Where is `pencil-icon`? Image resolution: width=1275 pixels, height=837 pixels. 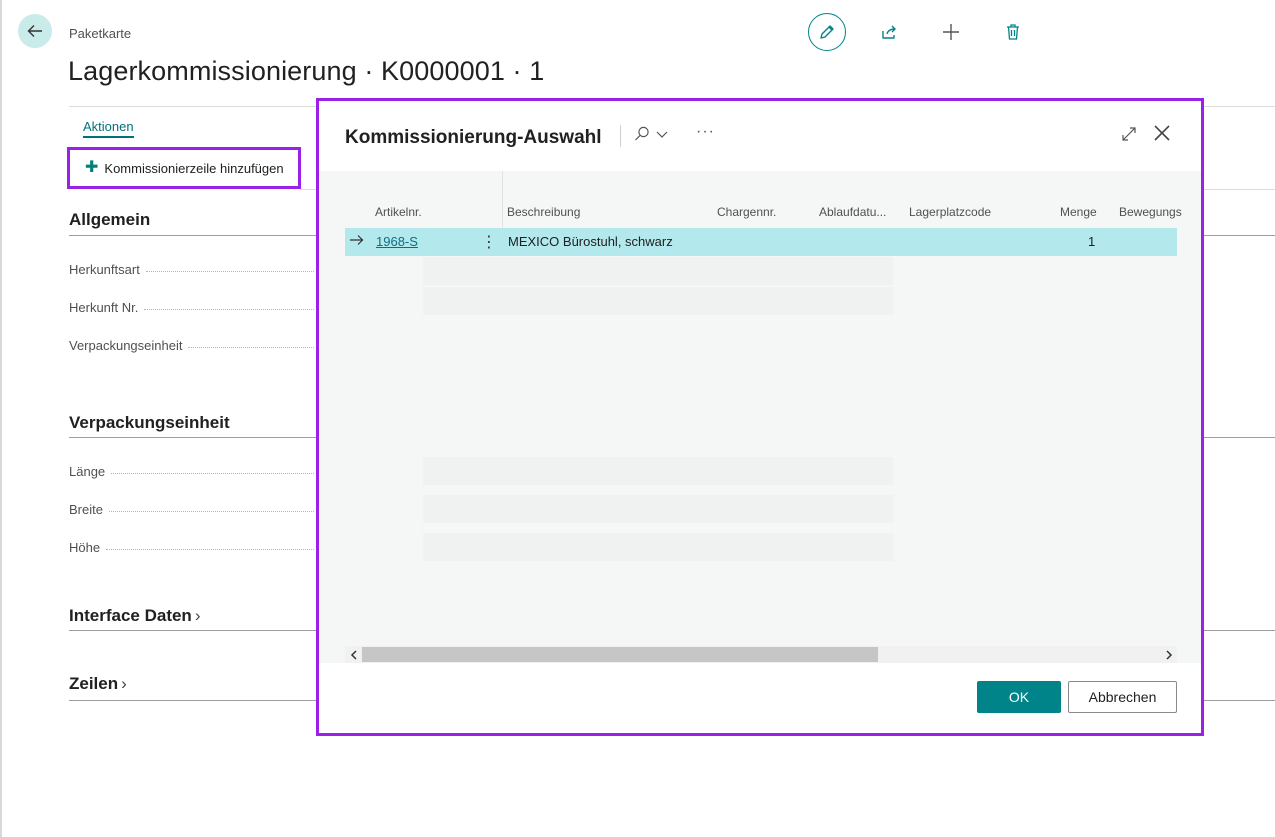
pencil-icon is located at coordinates (827, 32).